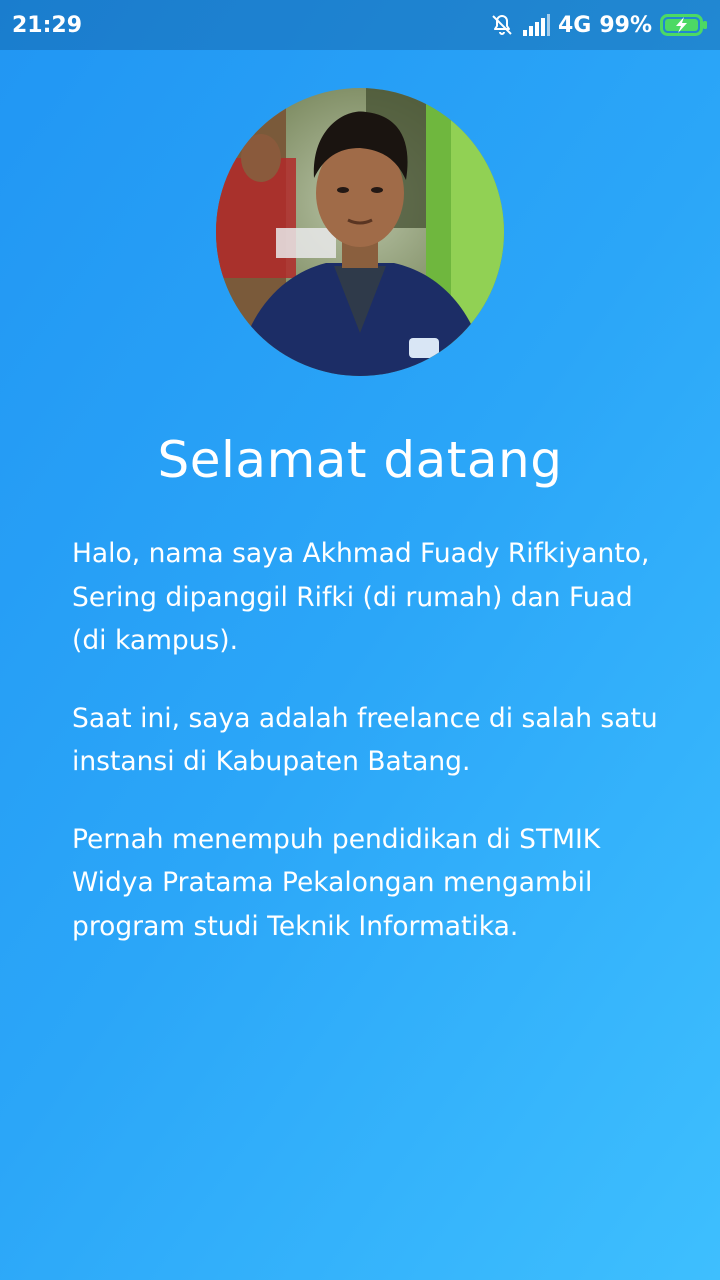 Image resolution: width=720 pixels, height=1280 pixels. What do you see at coordinates (625, 25) in the screenshot?
I see `battery-percent: 99%` at bounding box center [625, 25].